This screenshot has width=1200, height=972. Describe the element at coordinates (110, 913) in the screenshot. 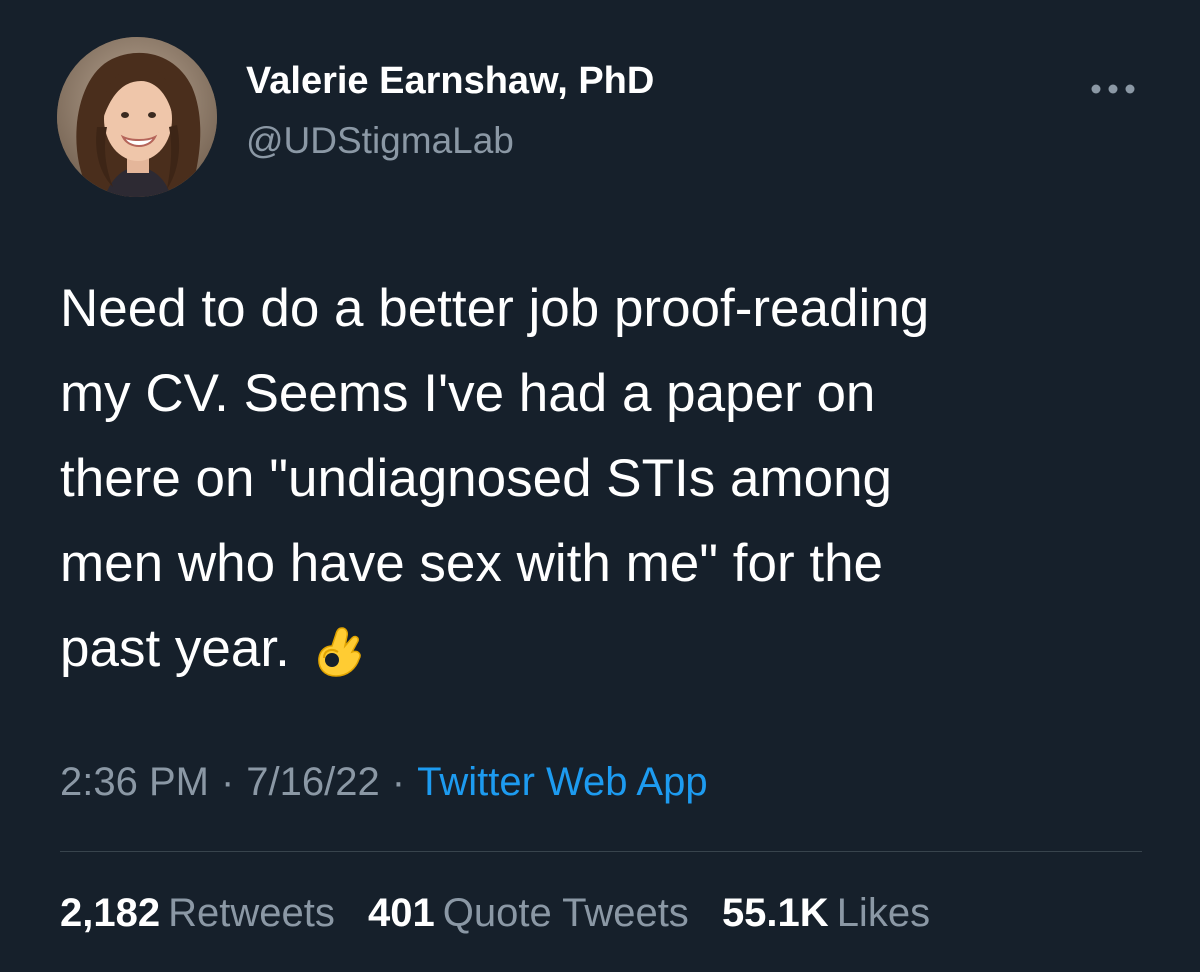

I see `retweets-count: 2,182` at that location.